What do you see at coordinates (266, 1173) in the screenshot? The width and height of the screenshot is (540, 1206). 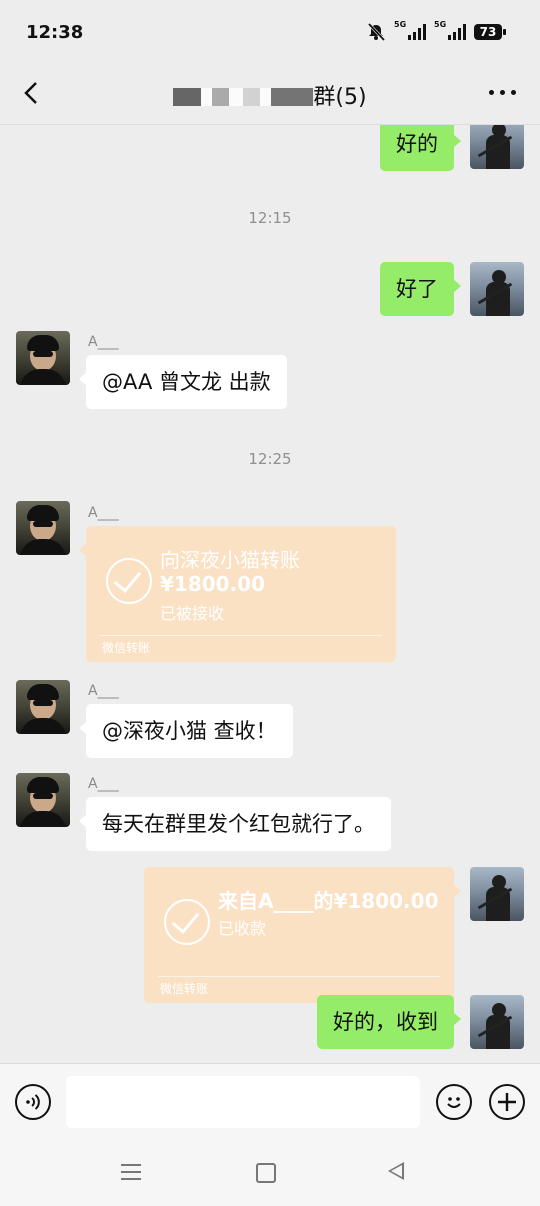 I see `home-icon` at bounding box center [266, 1173].